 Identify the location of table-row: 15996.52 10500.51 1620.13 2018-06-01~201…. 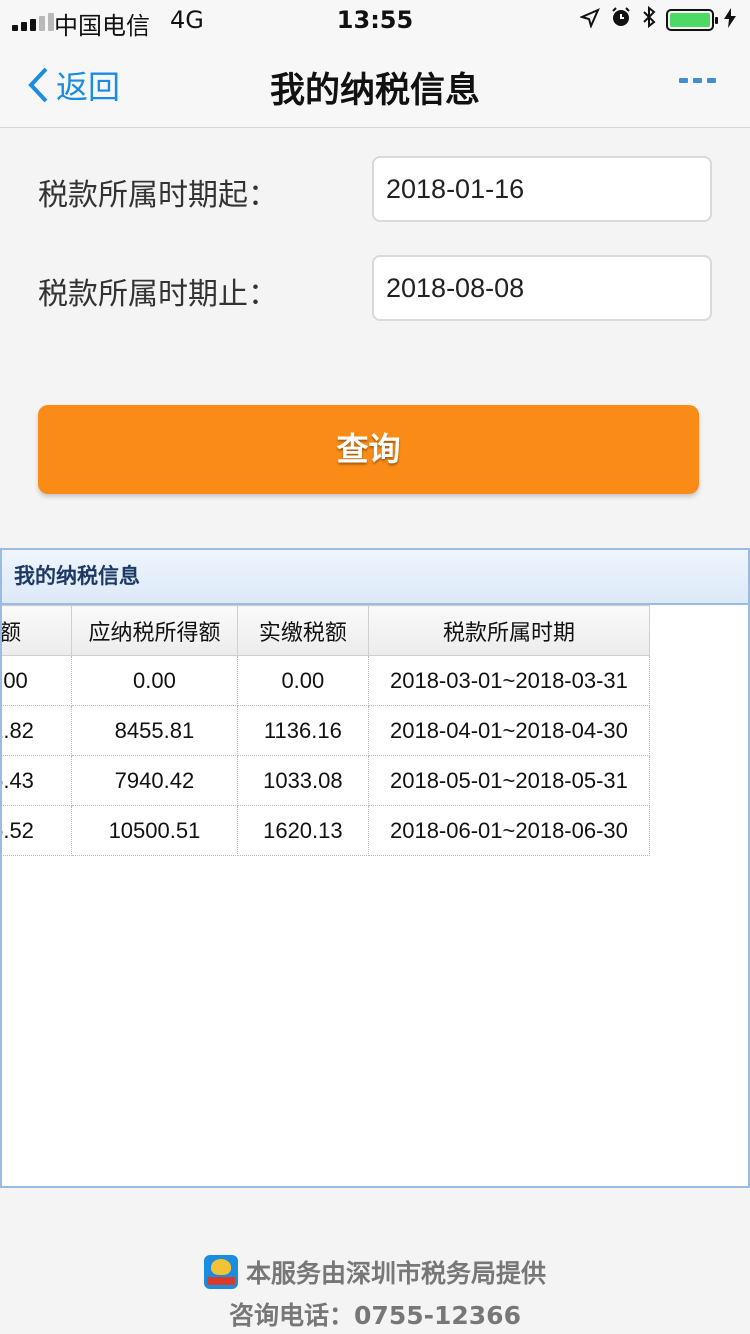
(326, 830).